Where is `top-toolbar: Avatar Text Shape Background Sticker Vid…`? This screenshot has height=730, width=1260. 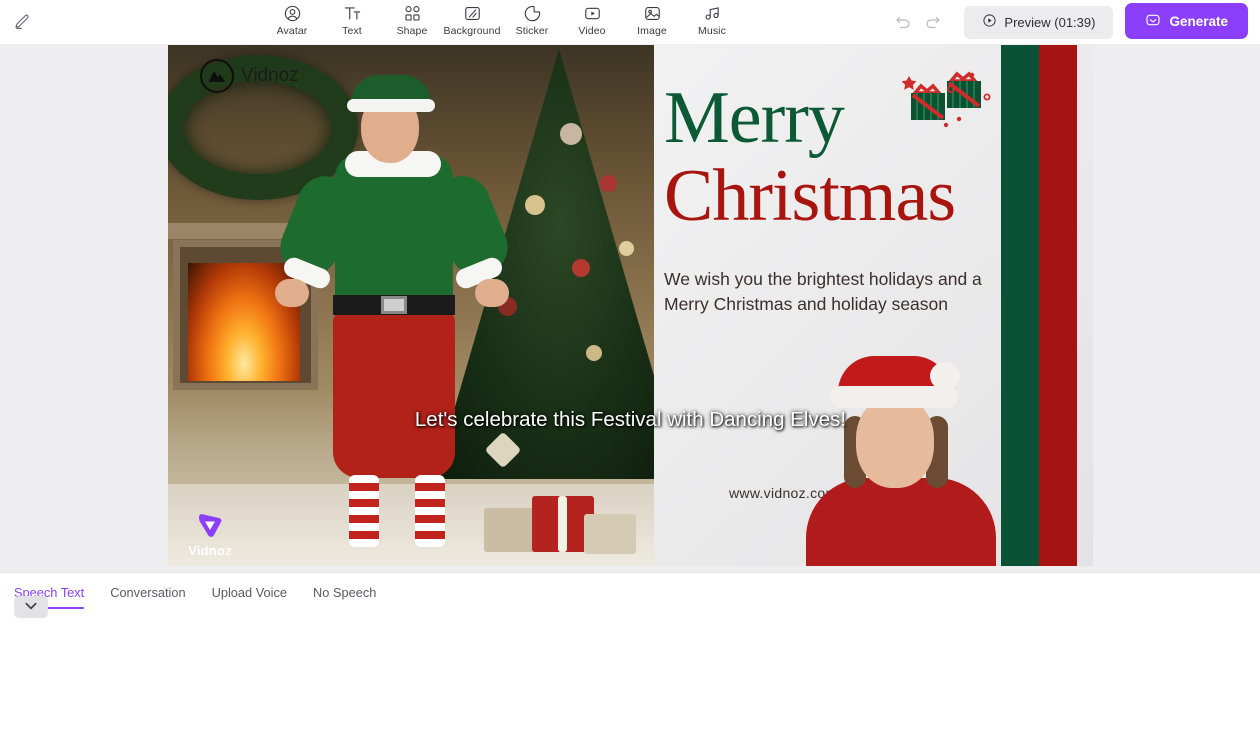 top-toolbar: Avatar Text Shape Background Sticker Vid… is located at coordinates (630, 22).